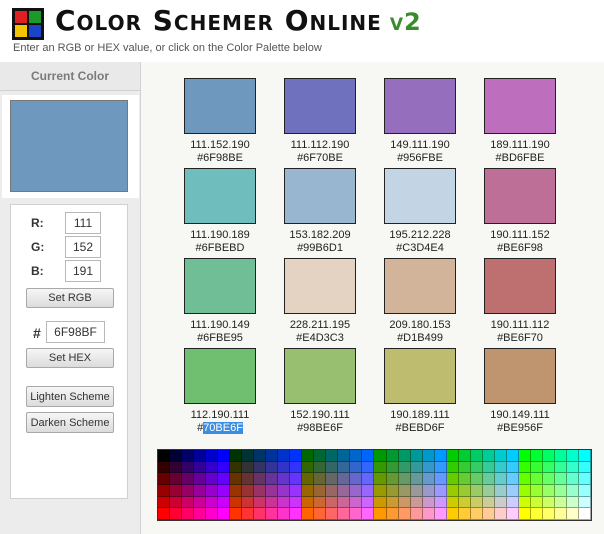  I want to click on blue-input, so click(83, 271).